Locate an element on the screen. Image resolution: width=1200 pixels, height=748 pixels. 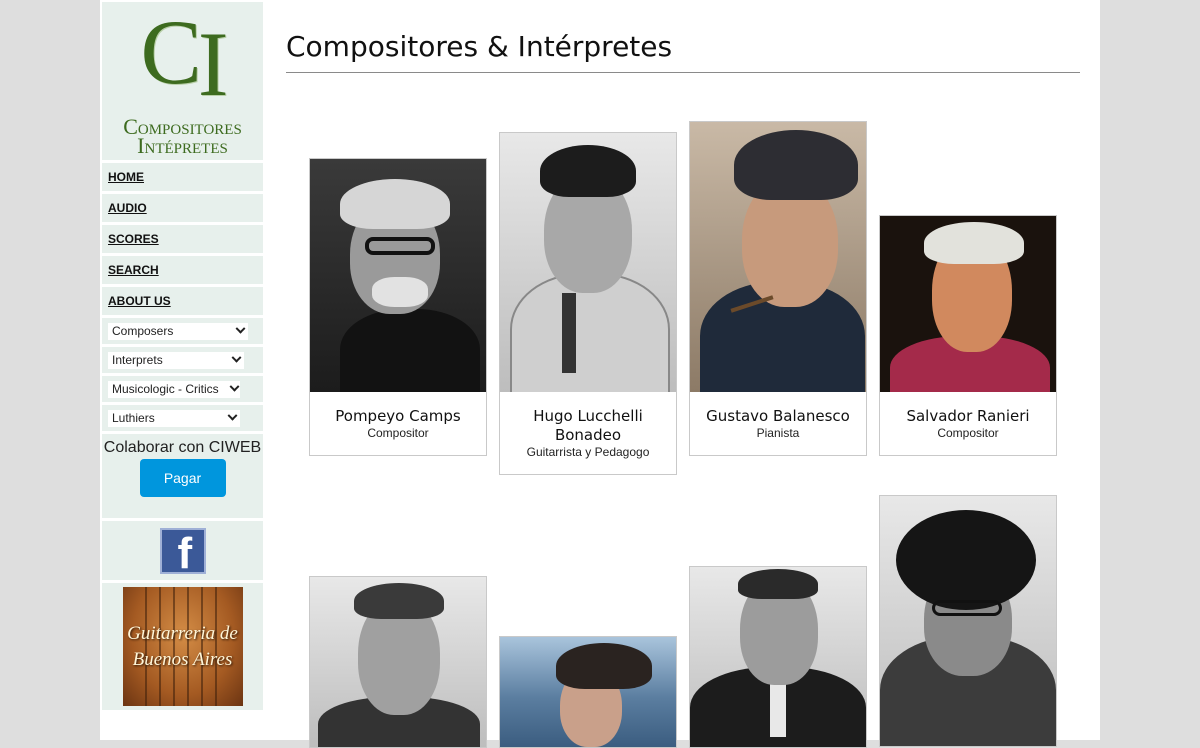
person-card: Gustavo Balanesco Pianista is located at coordinates (778, 288).